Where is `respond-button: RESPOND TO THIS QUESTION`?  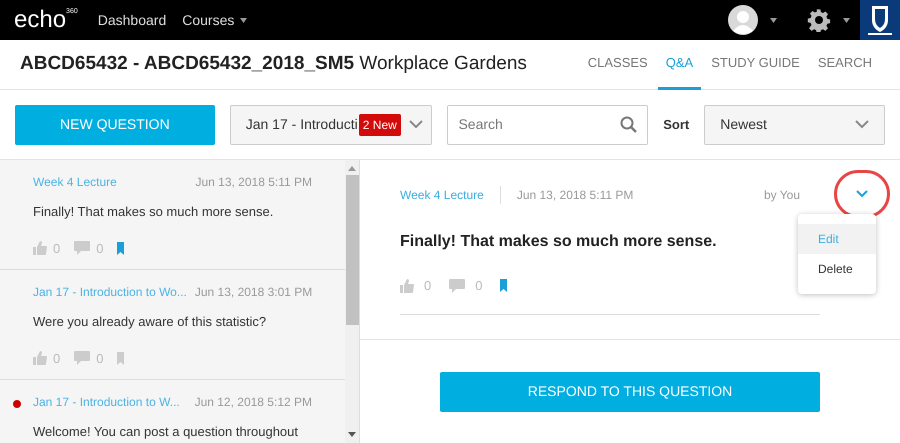
respond-button: RESPOND TO THIS QUESTION is located at coordinates (630, 392).